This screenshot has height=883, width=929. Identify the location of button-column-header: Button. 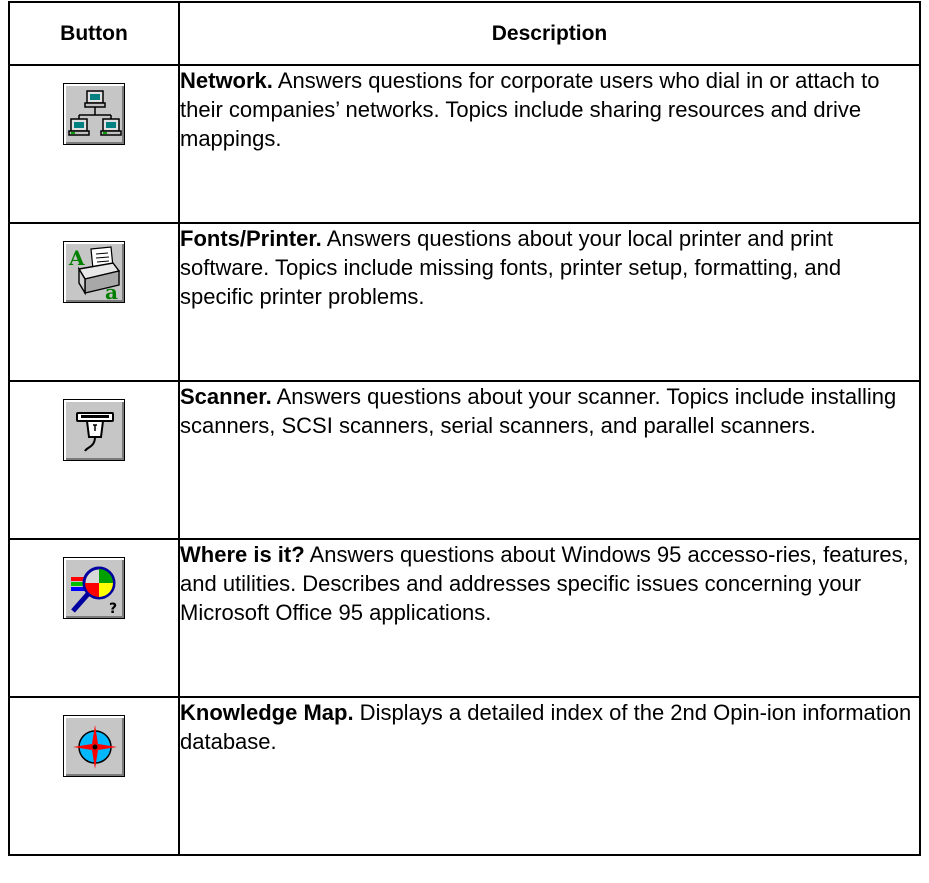
(94, 33).